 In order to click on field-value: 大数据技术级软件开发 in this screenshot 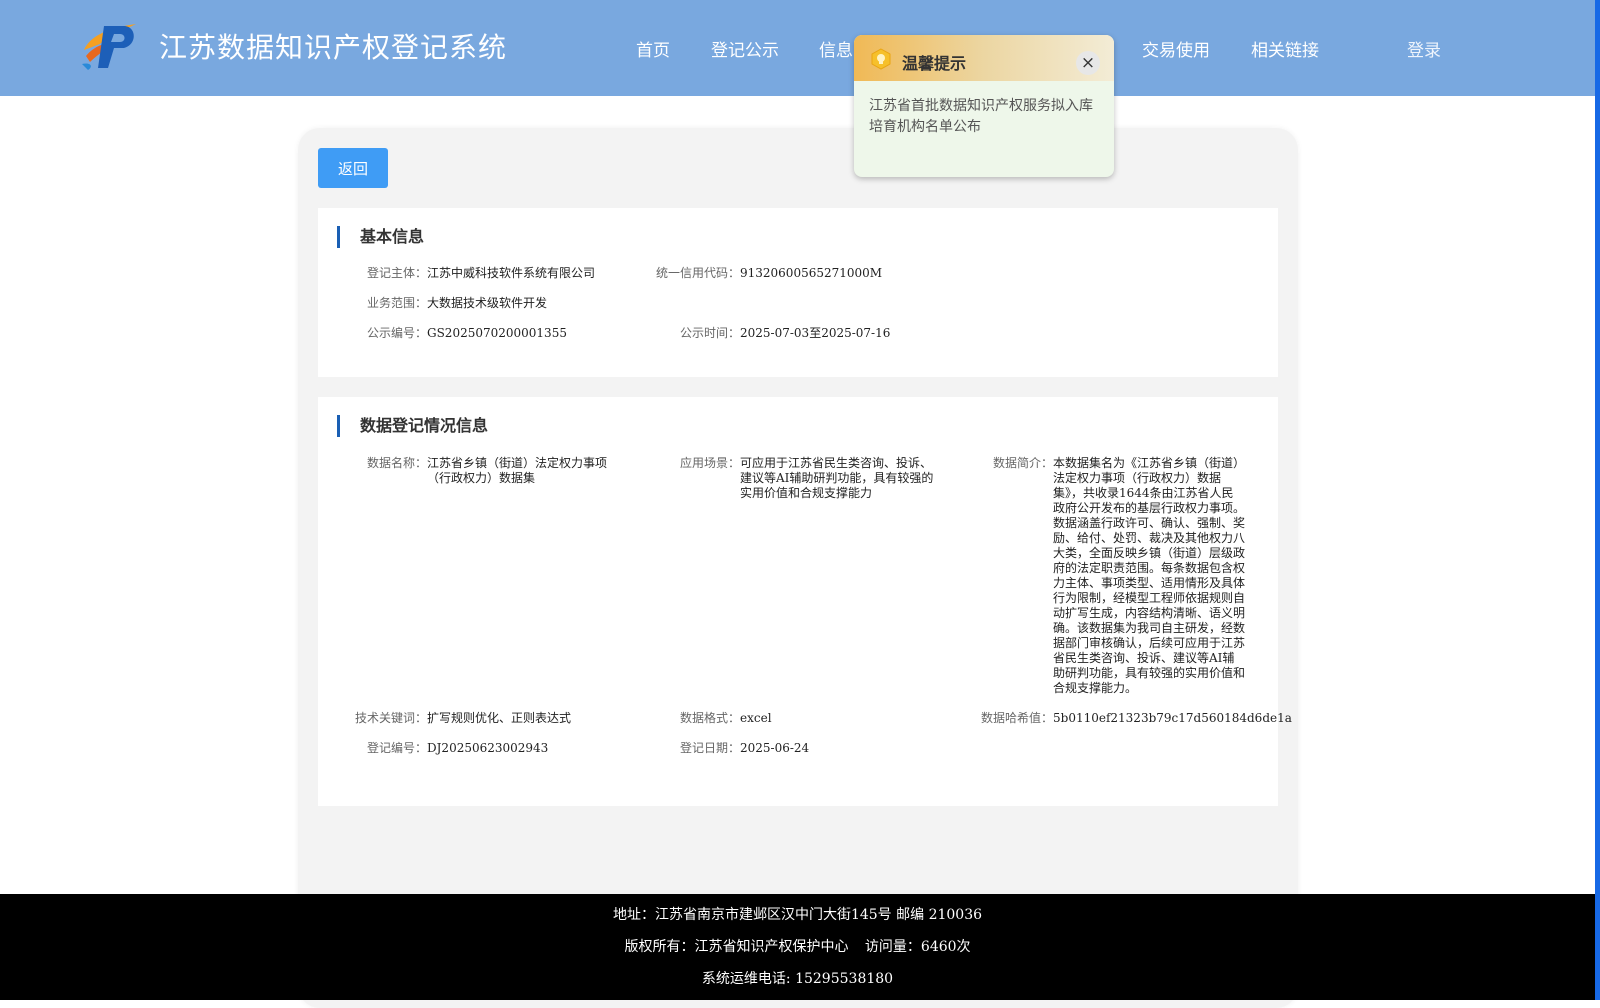, I will do `click(487, 303)`.